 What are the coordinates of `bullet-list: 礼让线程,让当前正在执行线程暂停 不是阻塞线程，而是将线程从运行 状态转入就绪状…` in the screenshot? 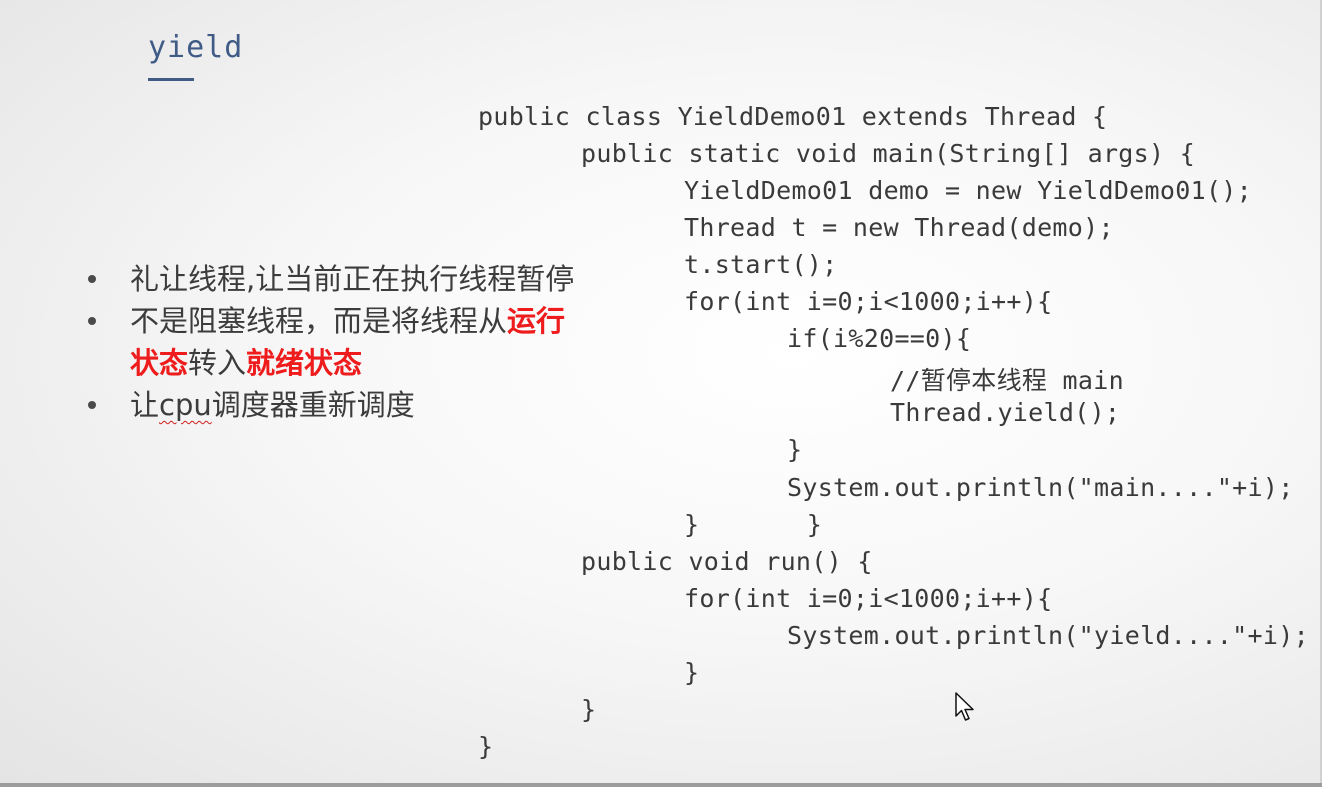 It's located at (330, 342).